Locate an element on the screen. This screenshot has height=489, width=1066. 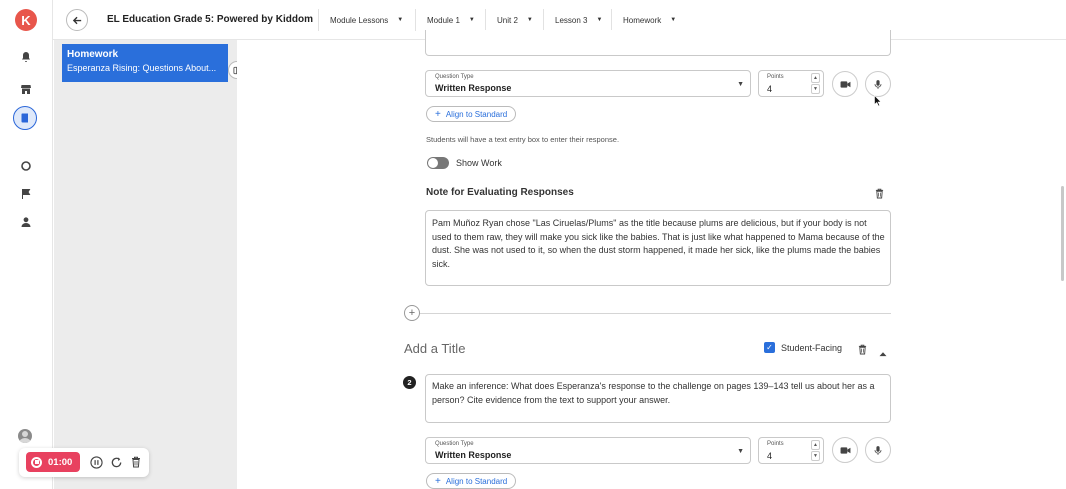
breadcrumb-homework: Homework ▼ is located at coordinates (643, 20).